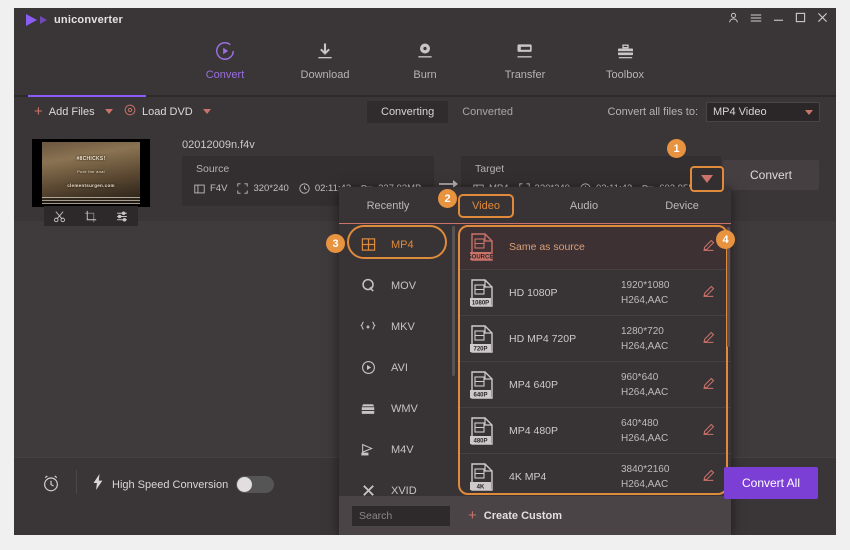 This screenshot has height=550, width=850. What do you see at coordinates (167, 111) in the screenshot?
I see `load-dvd-button: Load DVD` at bounding box center [167, 111].